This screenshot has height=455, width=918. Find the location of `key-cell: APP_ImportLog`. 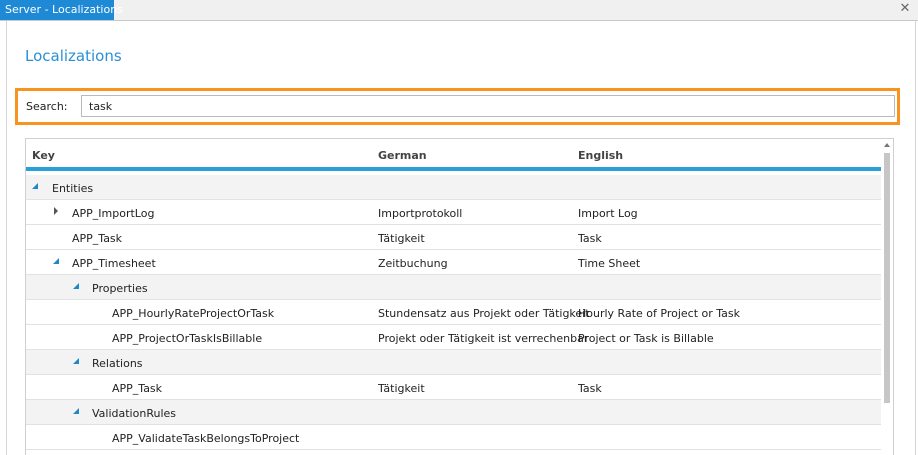

key-cell: APP_ImportLog is located at coordinates (113, 213).